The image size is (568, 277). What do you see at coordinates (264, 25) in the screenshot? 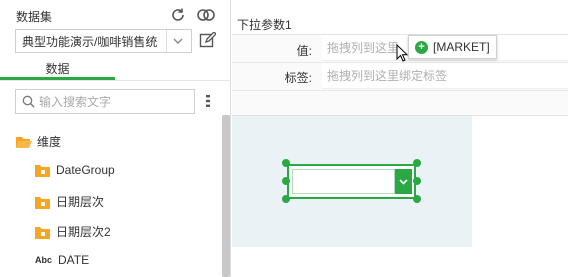
I see `properties-title: 下拉参数1` at bounding box center [264, 25].